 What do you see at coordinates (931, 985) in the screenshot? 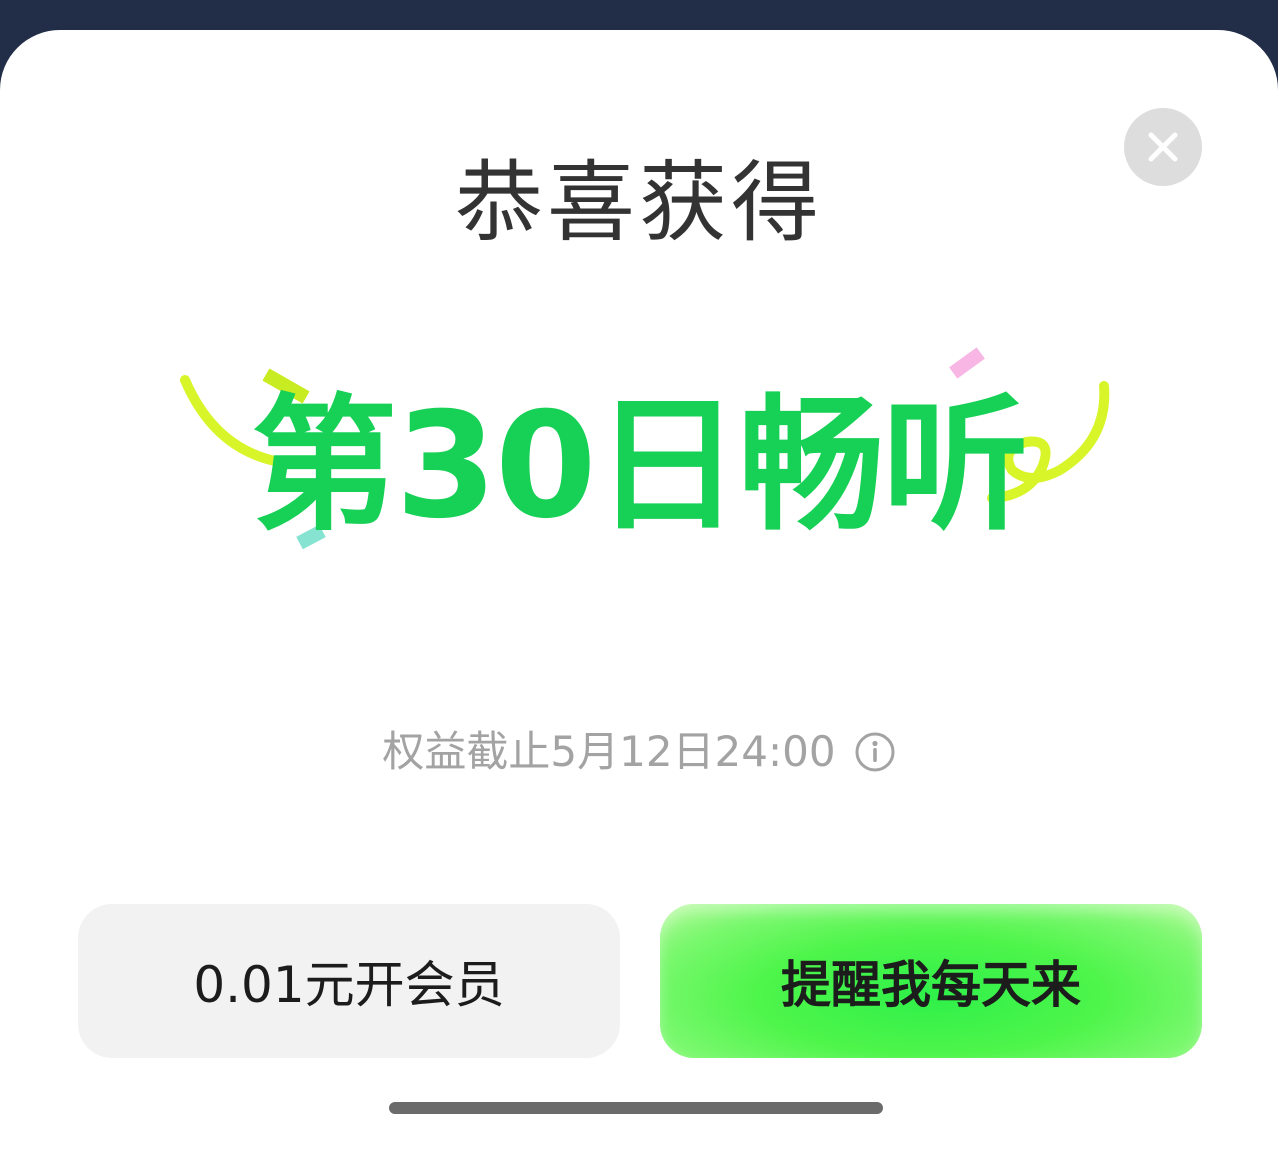
I see `remind-daily-label: 提醒我每天来` at bounding box center [931, 985].